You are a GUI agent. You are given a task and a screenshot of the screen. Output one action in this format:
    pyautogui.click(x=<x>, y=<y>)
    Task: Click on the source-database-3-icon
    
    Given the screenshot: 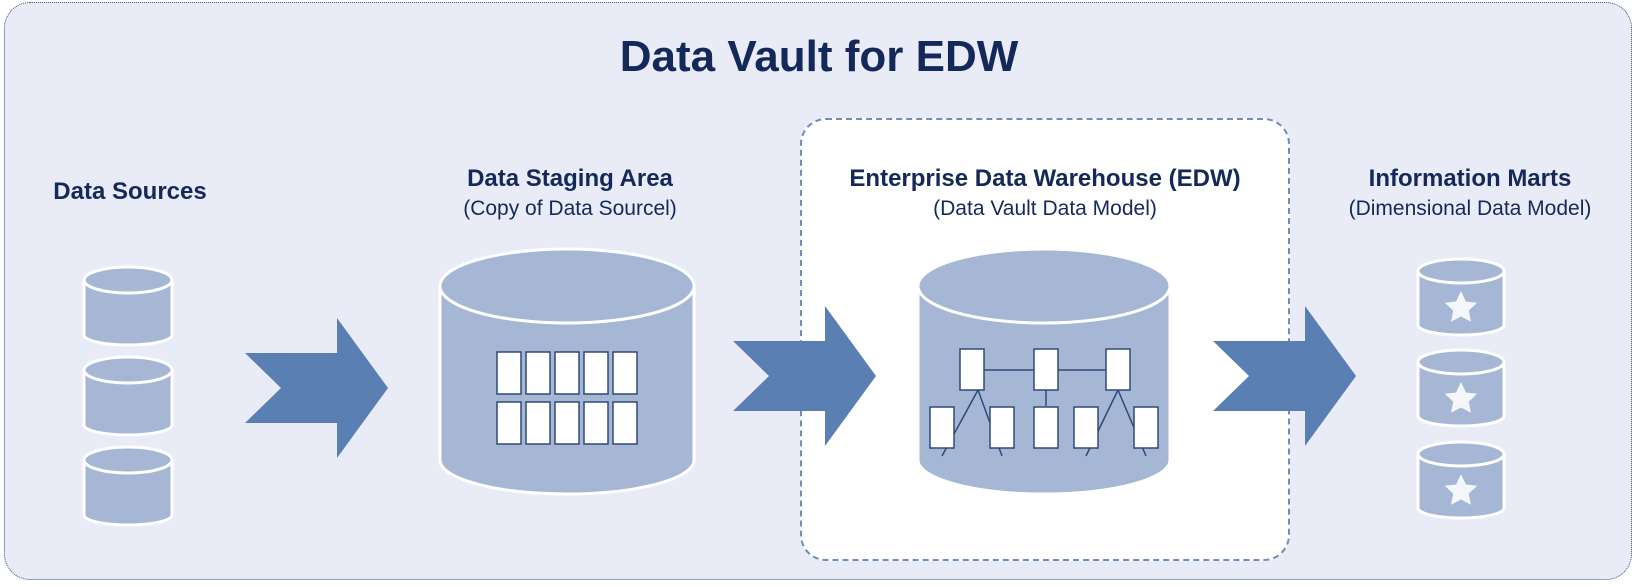 What is the action you would take?
    pyautogui.click(x=128, y=486)
    